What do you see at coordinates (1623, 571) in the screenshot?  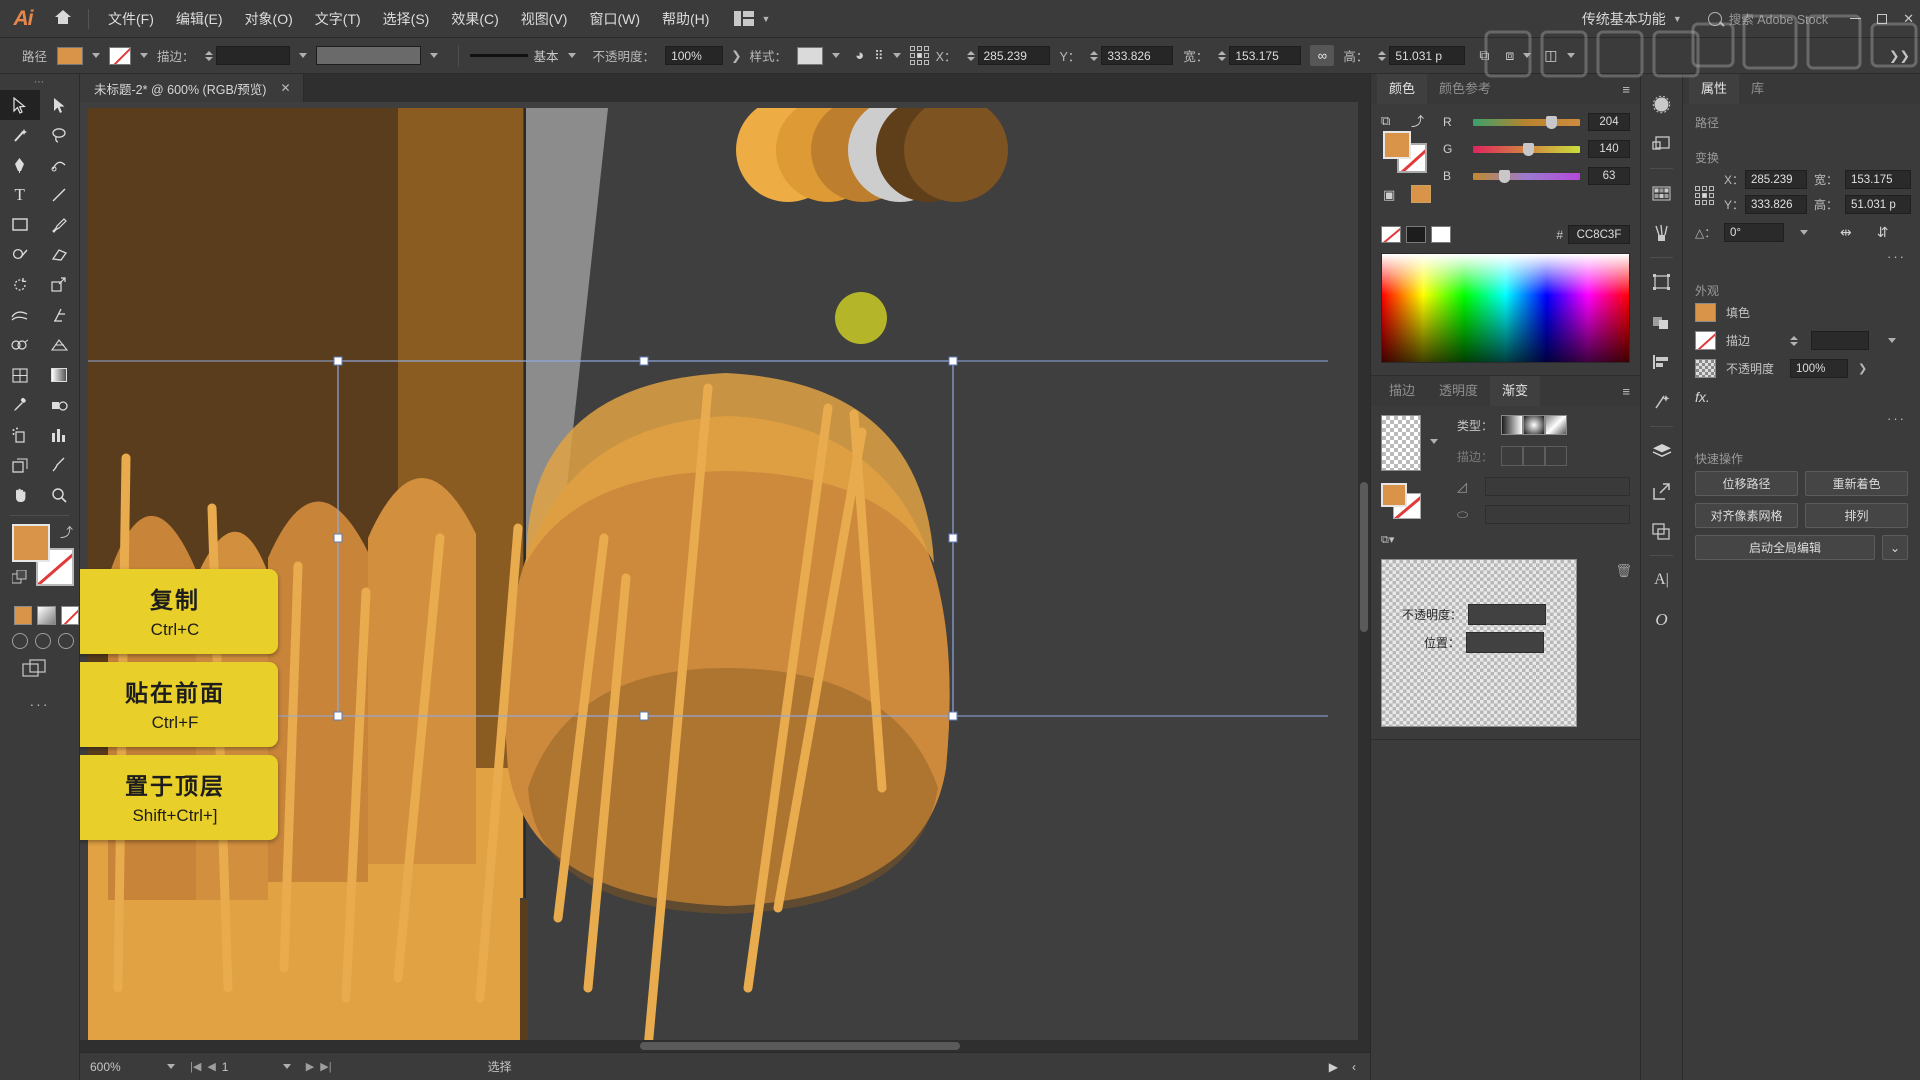 I see `trash-icon: 🗑` at bounding box center [1623, 571].